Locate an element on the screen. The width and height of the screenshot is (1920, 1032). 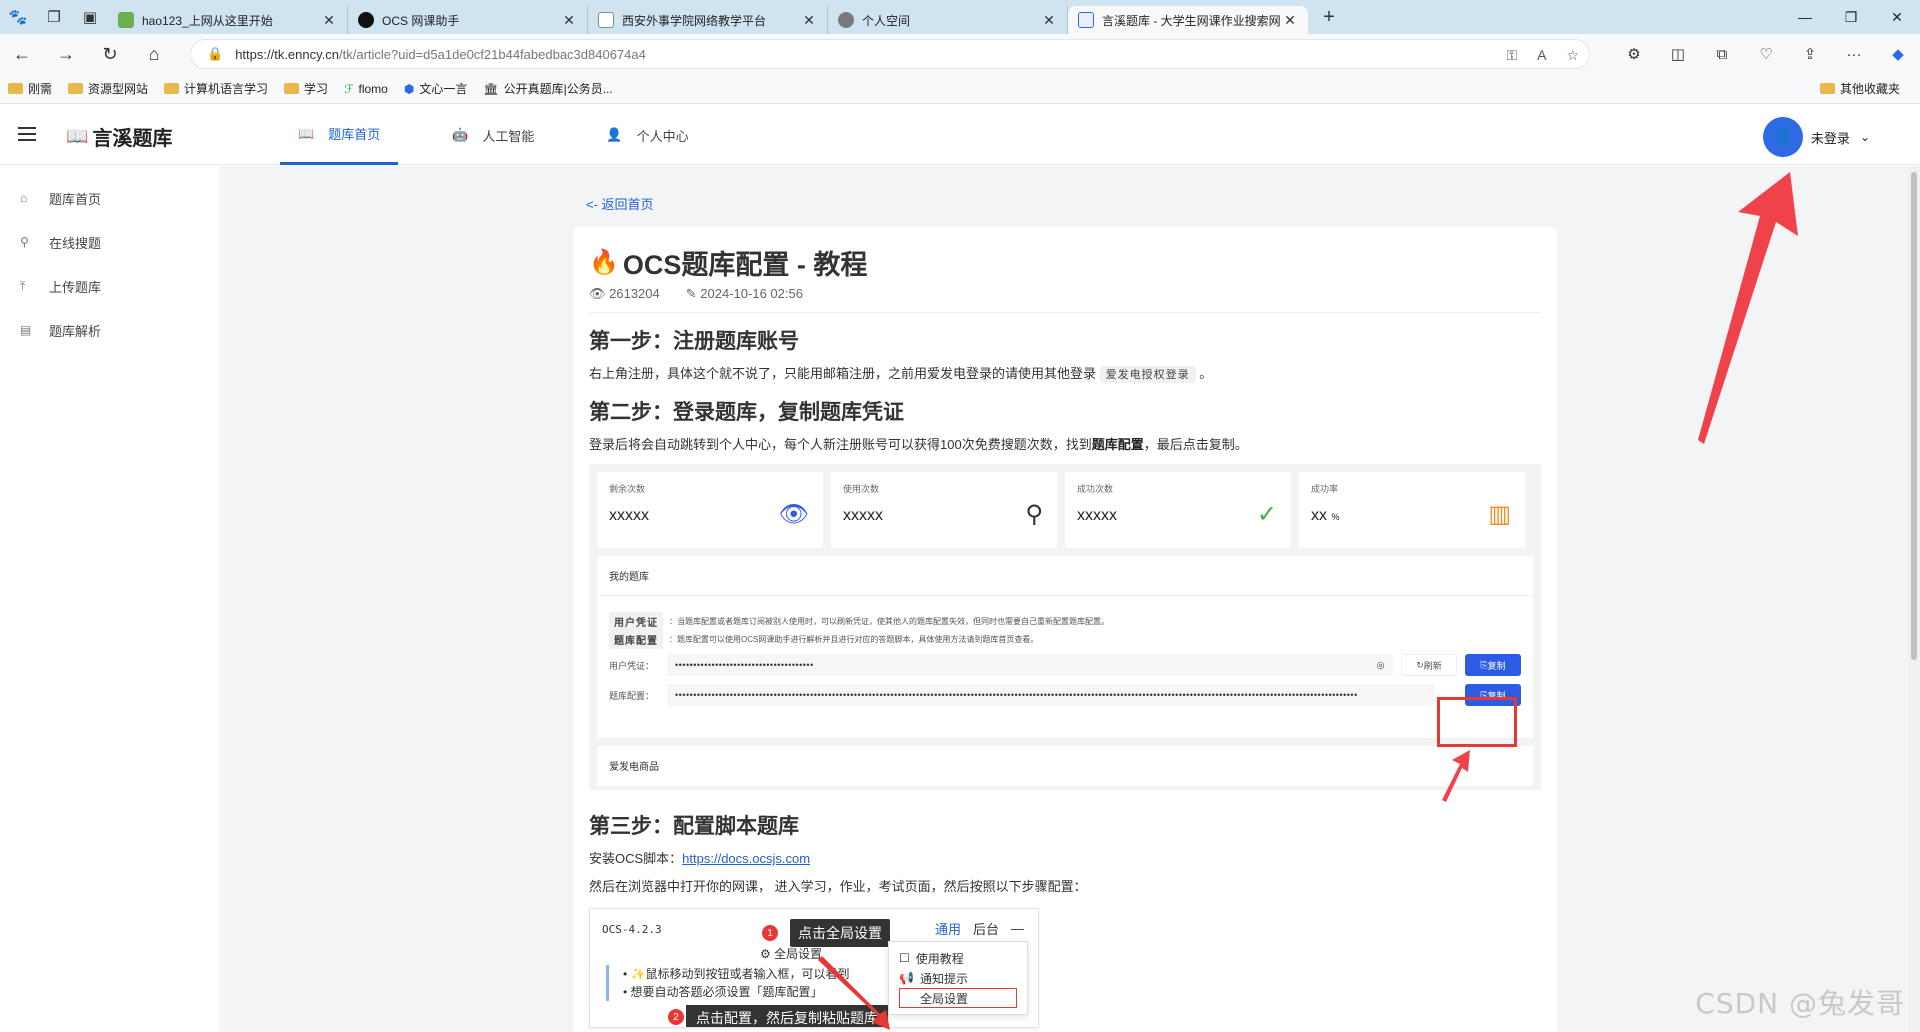
eye-icon: 👁 is located at coordinates (793, 514).